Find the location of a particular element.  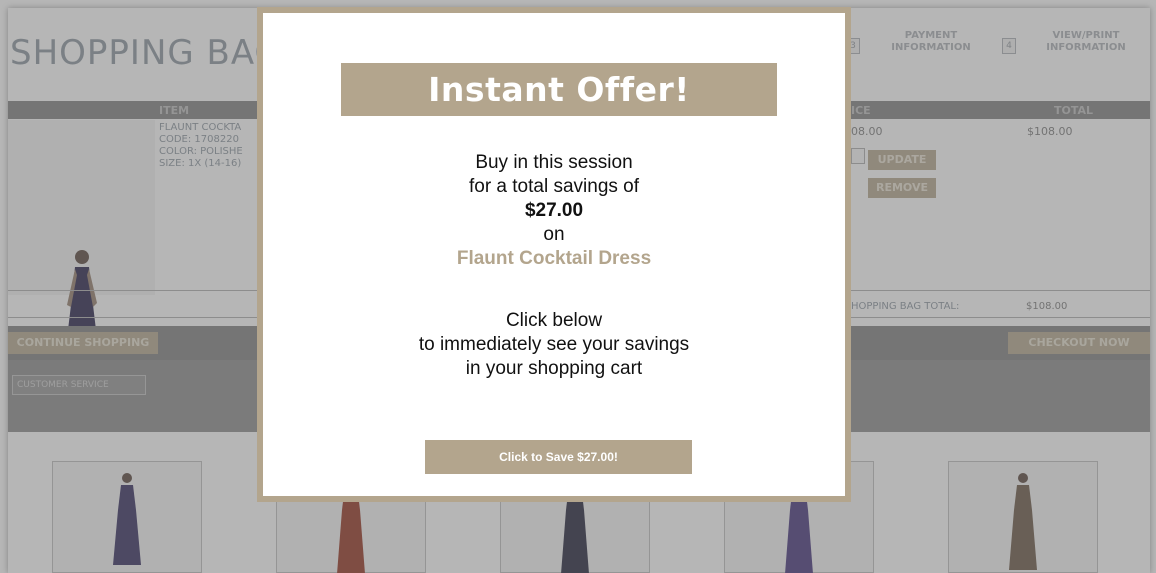

offer-text-line: for a total savings of is located at coordinates (554, 186).